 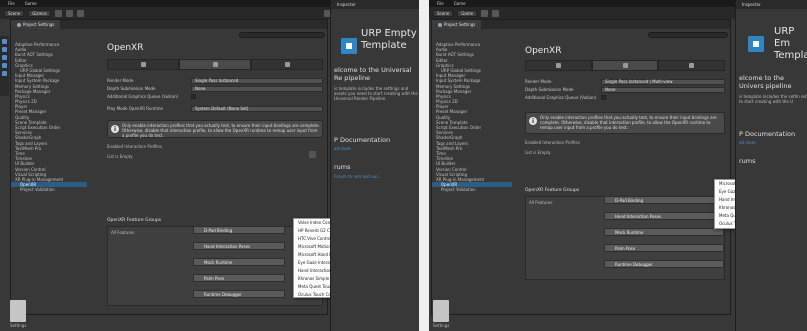 What do you see at coordinates (441, 325) in the screenshot?
I see `bottom-settings-label: Settings` at bounding box center [441, 325].